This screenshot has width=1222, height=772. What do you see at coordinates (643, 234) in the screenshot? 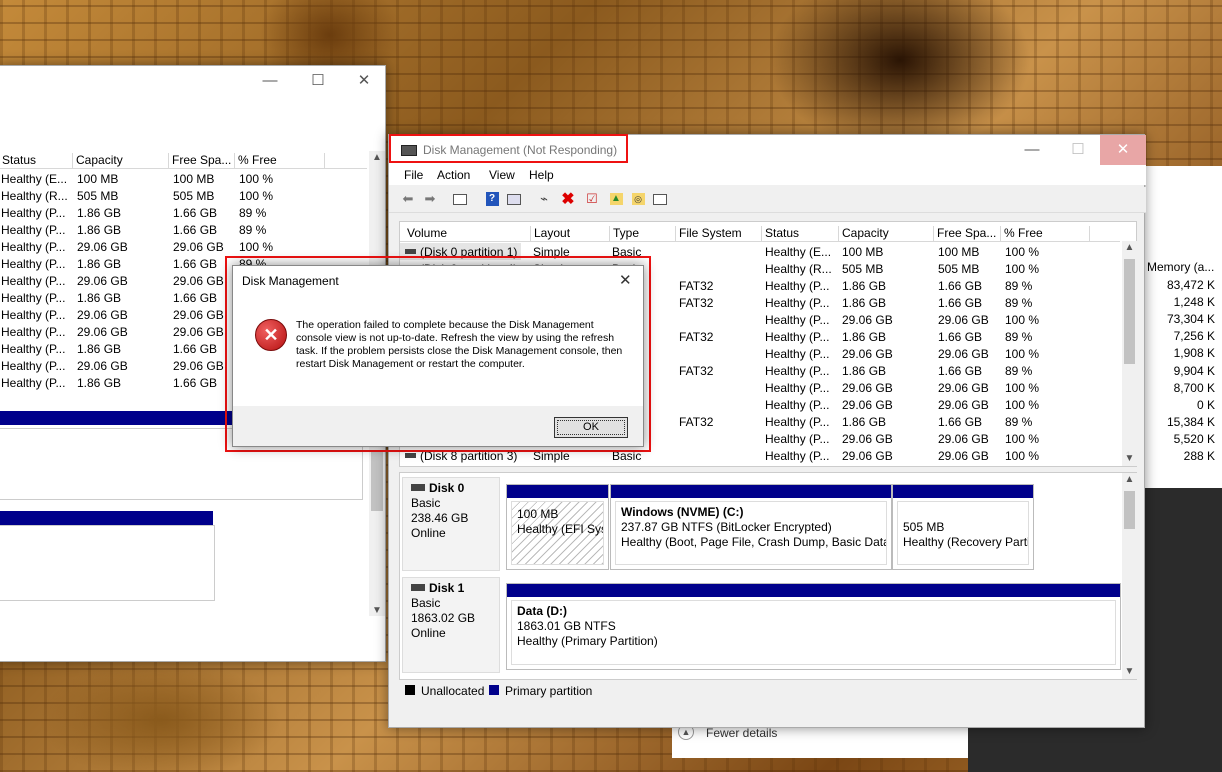
I see `col-header: Type` at bounding box center [643, 234].